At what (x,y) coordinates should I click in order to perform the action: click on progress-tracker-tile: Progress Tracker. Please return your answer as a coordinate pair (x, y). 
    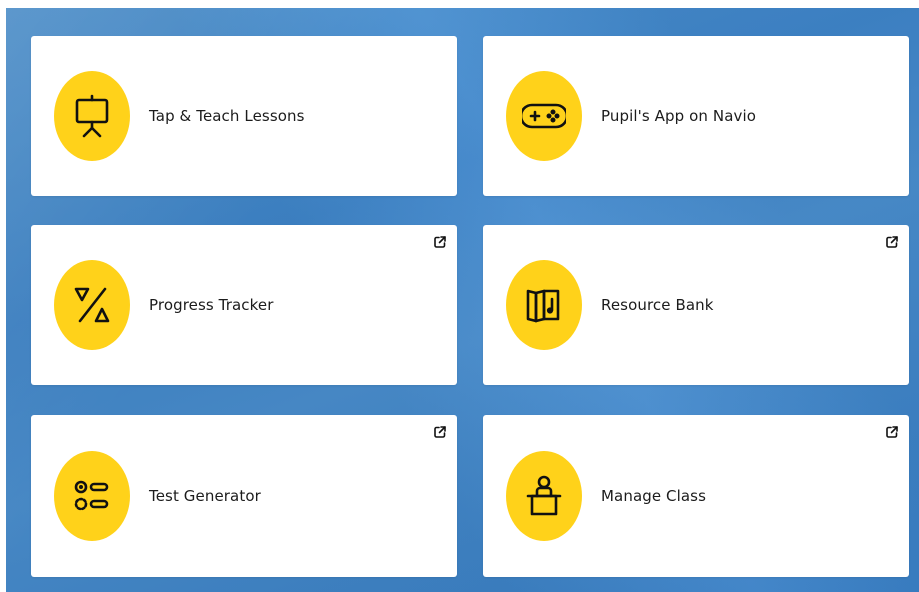
    Looking at the image, I should click on (244, 305).